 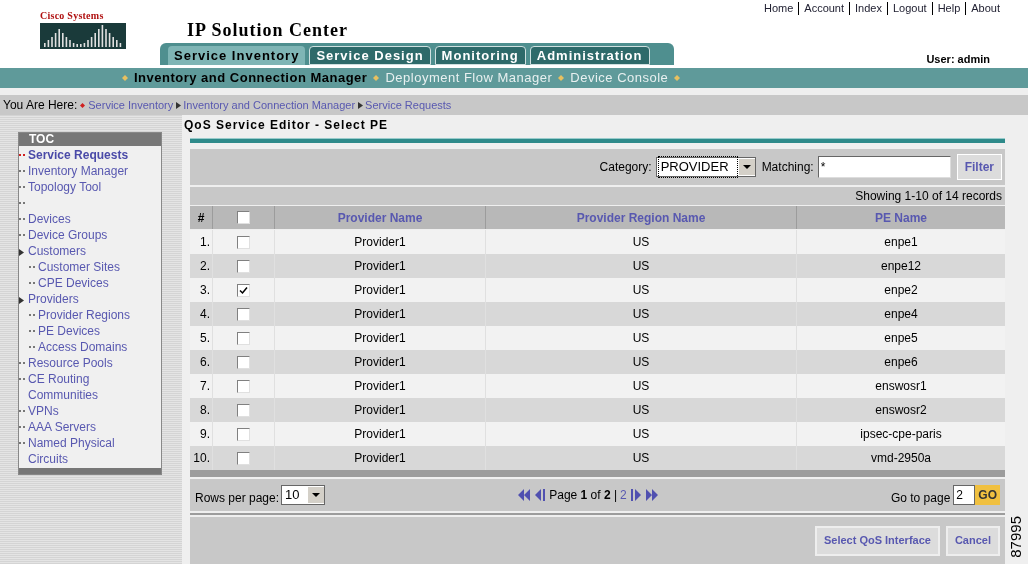 What do you see at coordinates (589, 55) in the screenshot?
I see `nav-tab: Administration` at bounding box center [589, 55].